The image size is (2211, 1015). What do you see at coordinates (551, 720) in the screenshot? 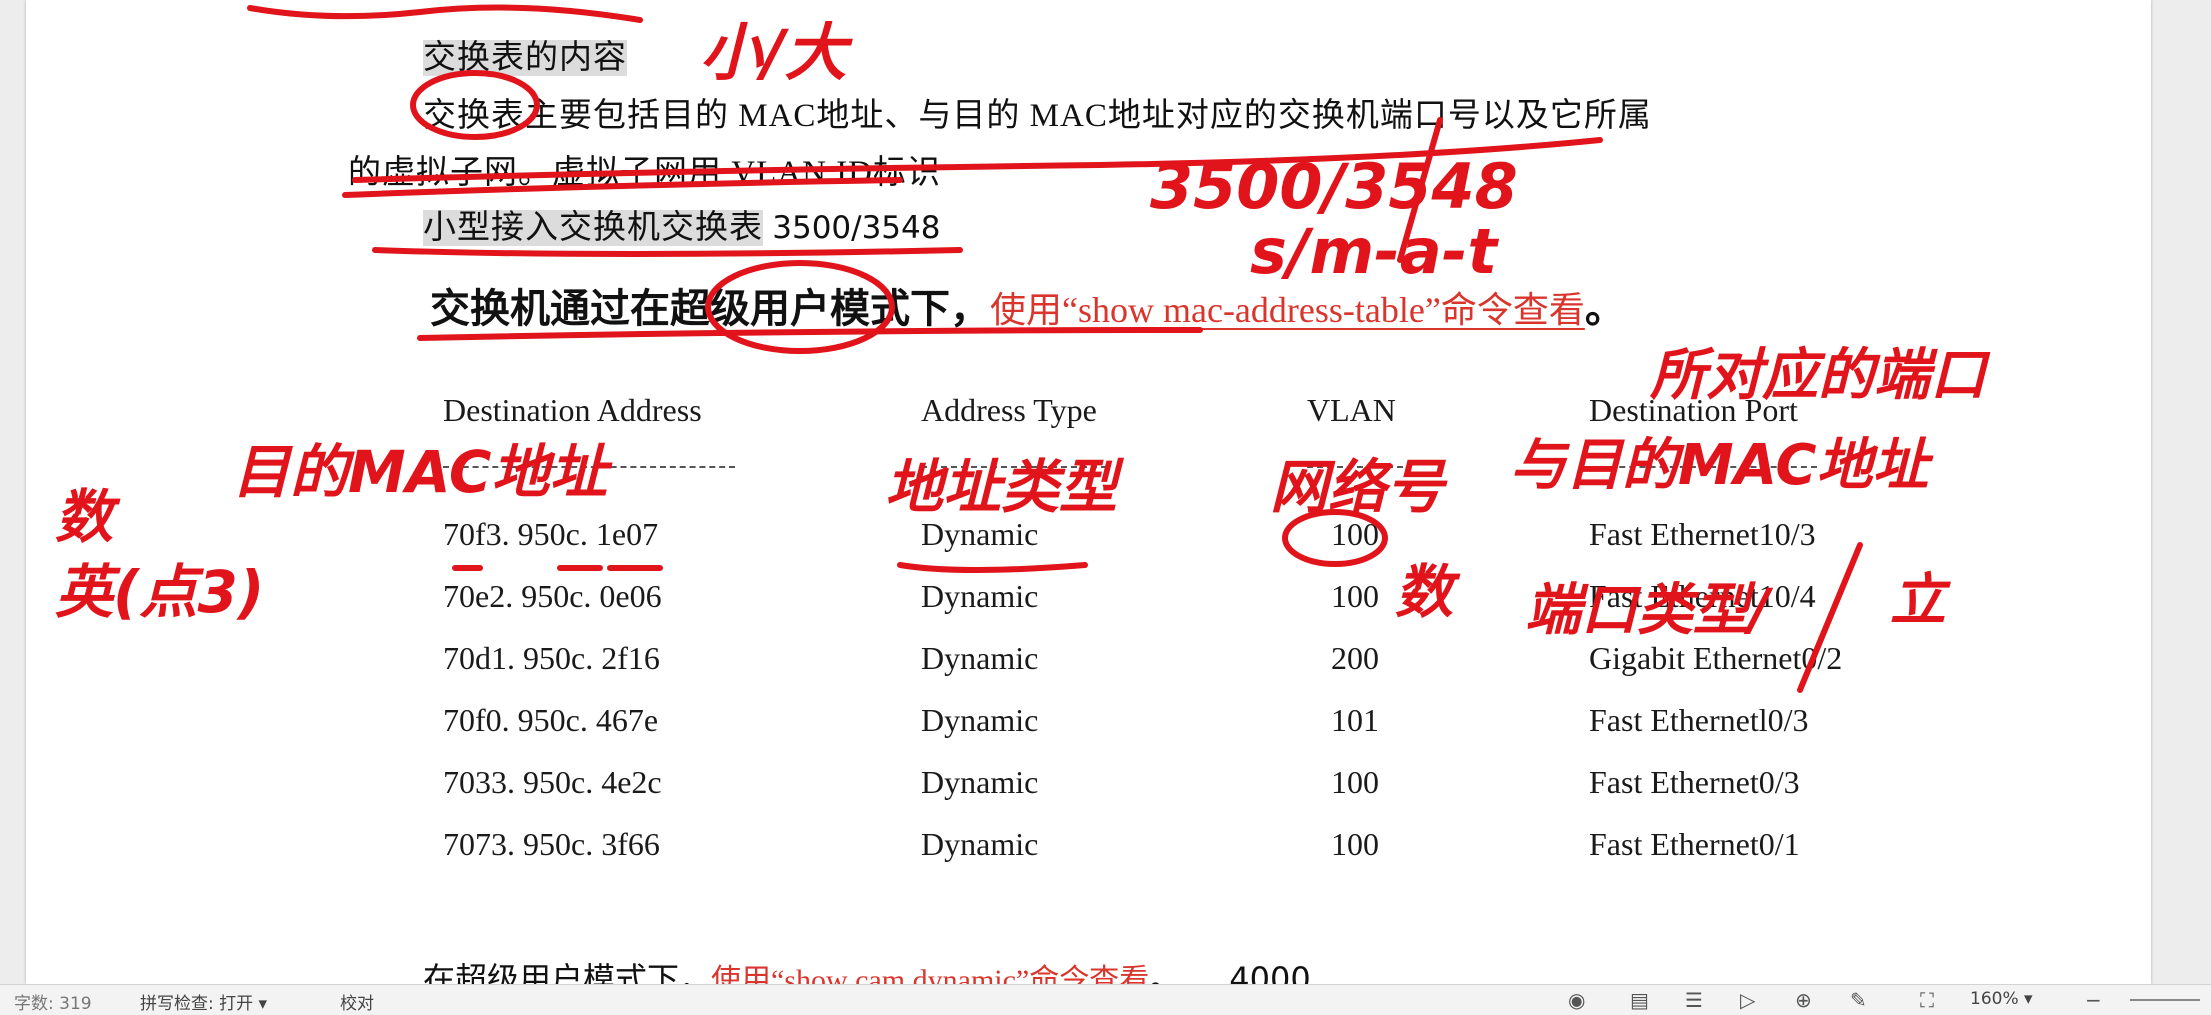
I see `cell-address: 70f0. 950c. 467e` at bounding box center [551, 720].